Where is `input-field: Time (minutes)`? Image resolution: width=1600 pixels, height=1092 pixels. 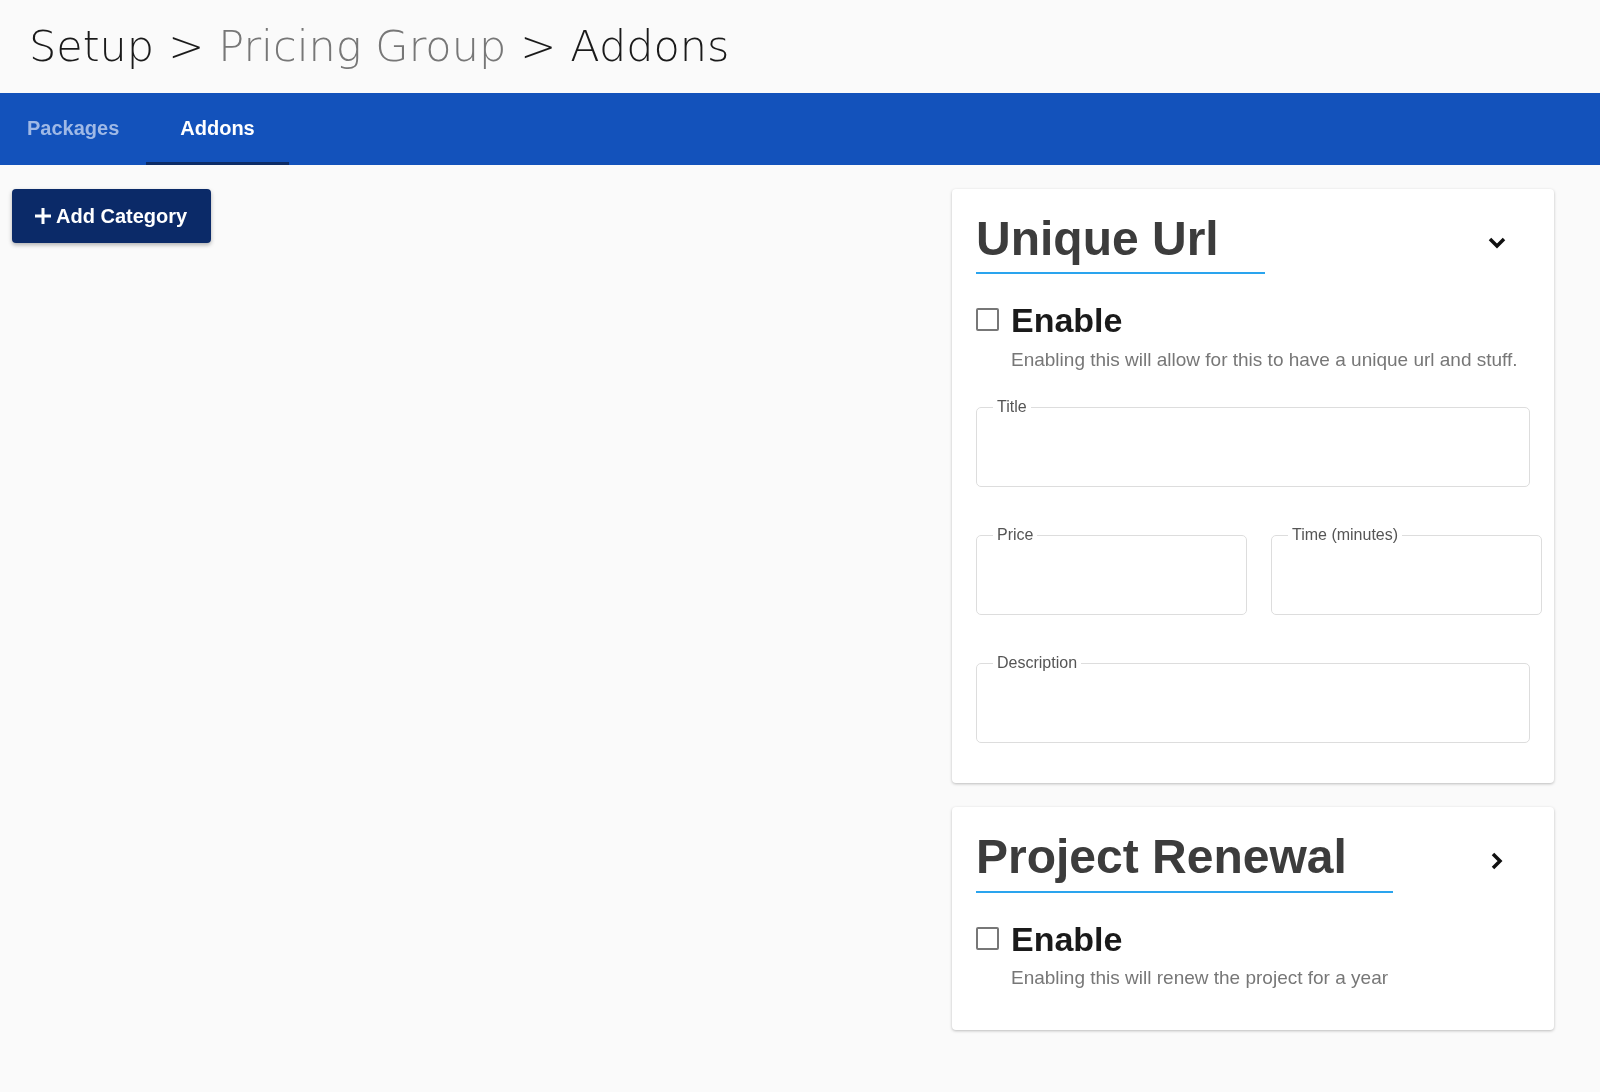
input-field: Time (minutes) is located at coordinates (1406, 571).